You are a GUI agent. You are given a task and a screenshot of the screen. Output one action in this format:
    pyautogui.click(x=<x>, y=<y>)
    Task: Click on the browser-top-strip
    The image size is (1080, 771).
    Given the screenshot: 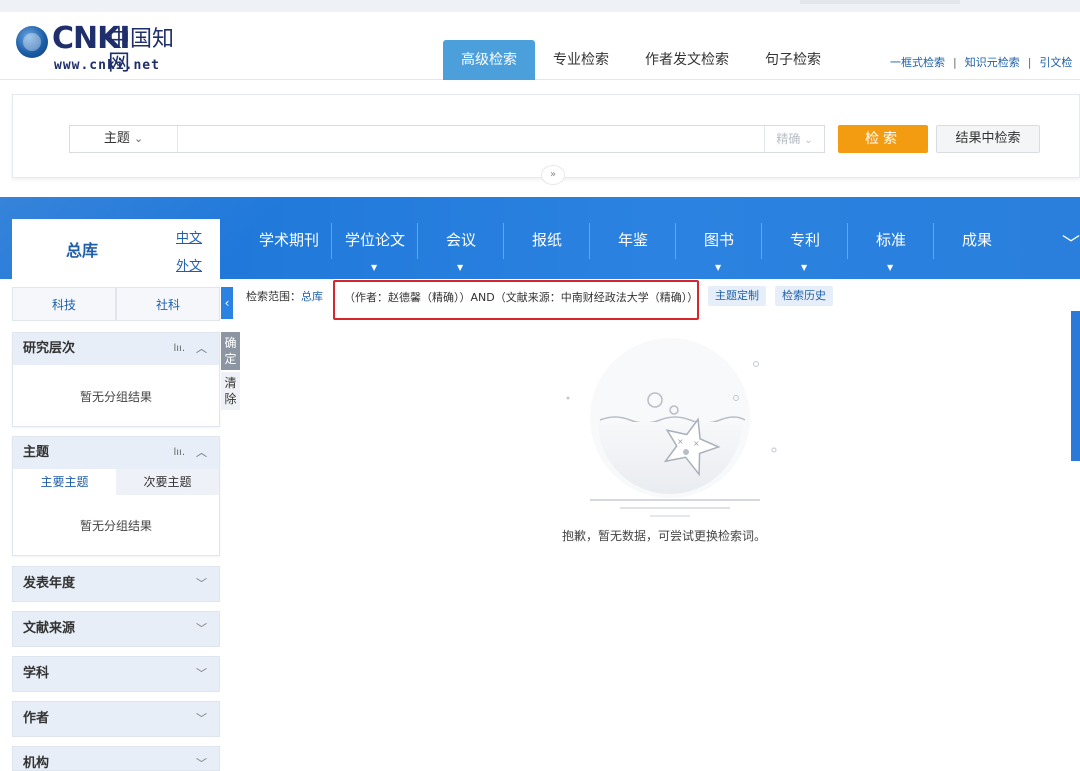 What is the action you would take?
    pyautogui.click(x=540, y=6)
    